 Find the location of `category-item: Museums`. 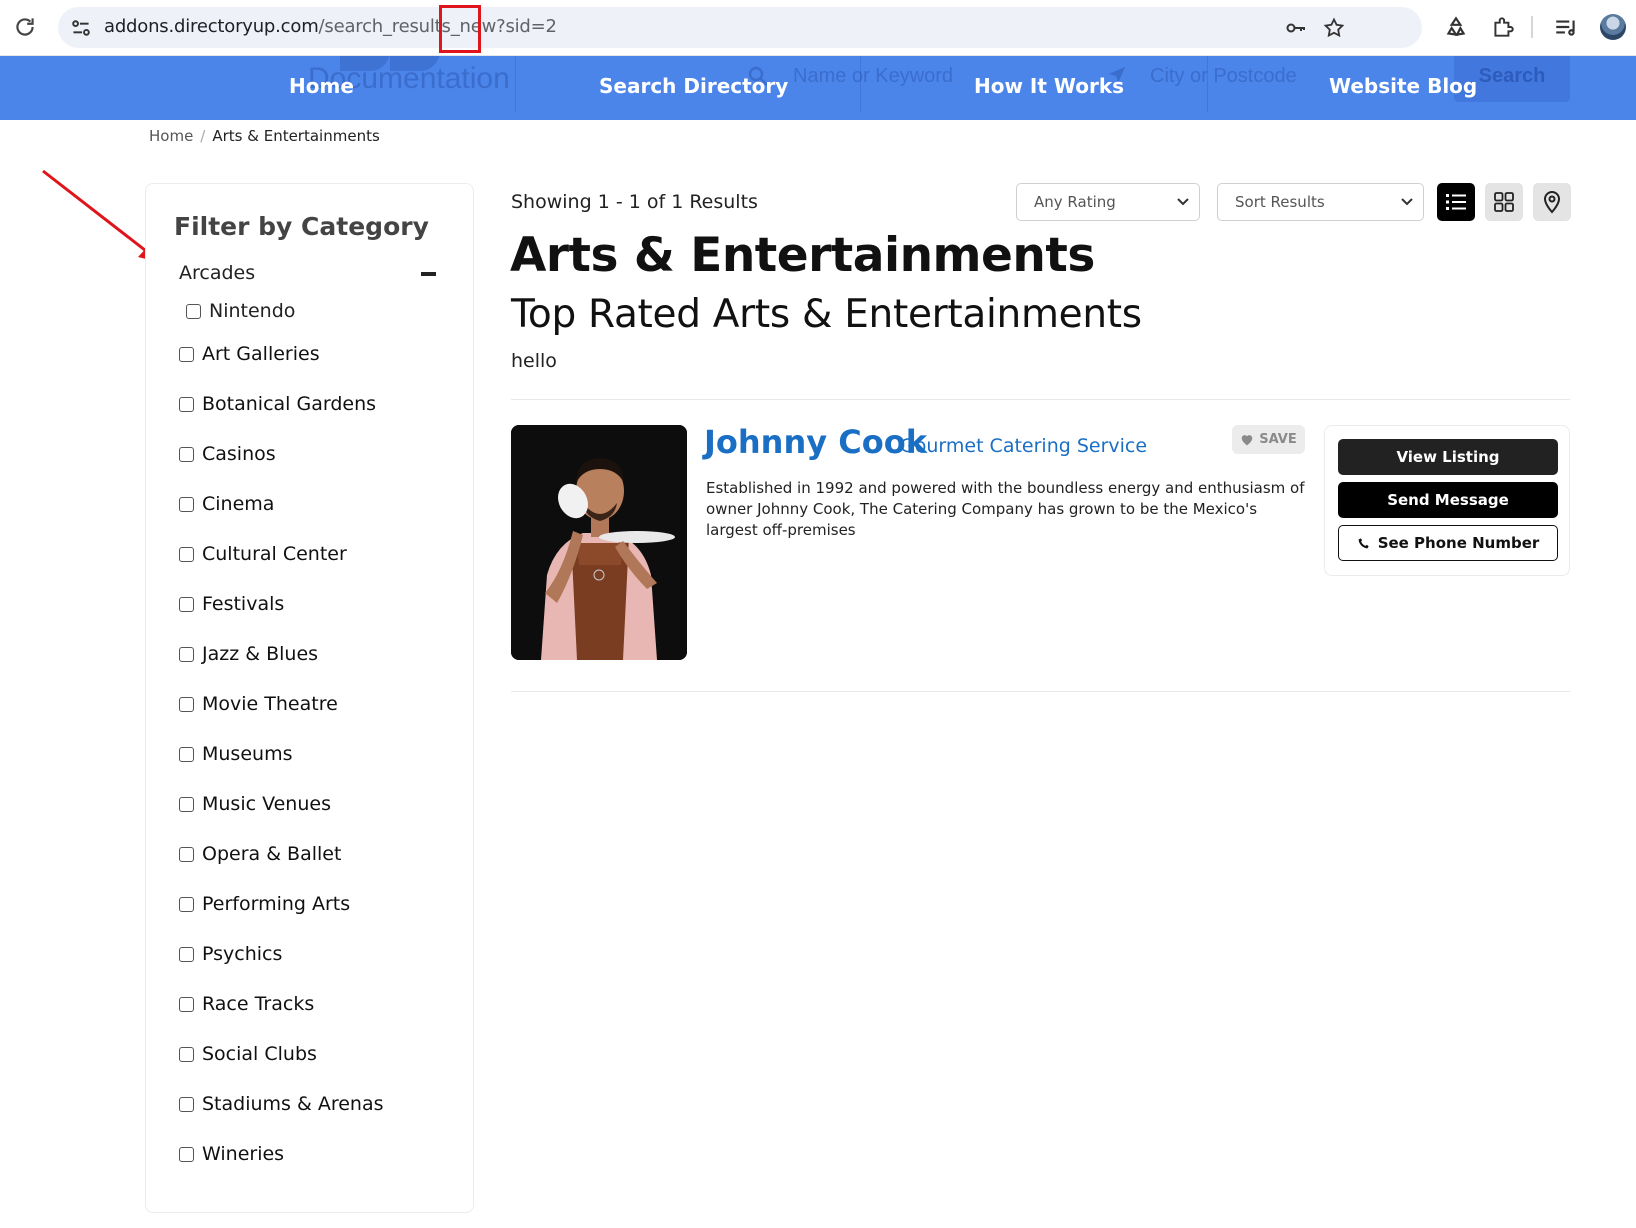

category-item: Museums is located at coordinates (235, 754).